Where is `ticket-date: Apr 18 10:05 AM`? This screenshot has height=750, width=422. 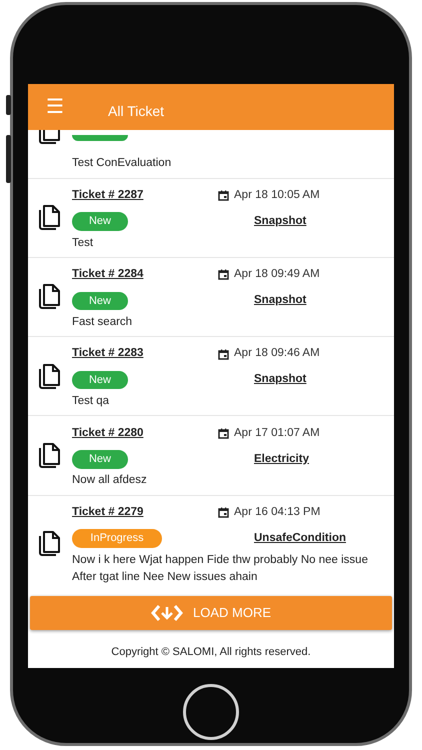
ticket-date: Apr 18 10:05 AM is located at coordinates (277, 195).